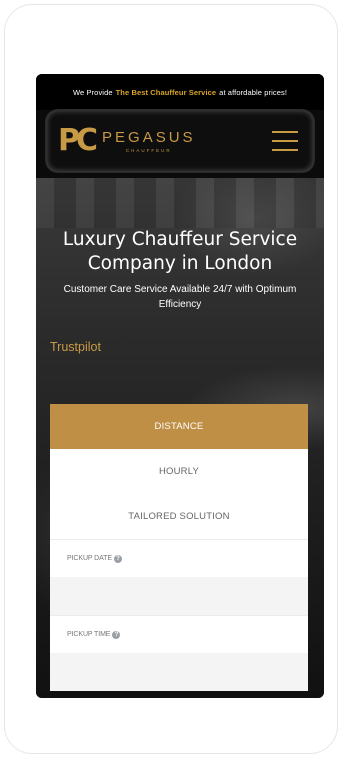  Describe the element at coordinates (179, 471) in the screenshot. I see `tab-hourly: HOURLY` at that location.